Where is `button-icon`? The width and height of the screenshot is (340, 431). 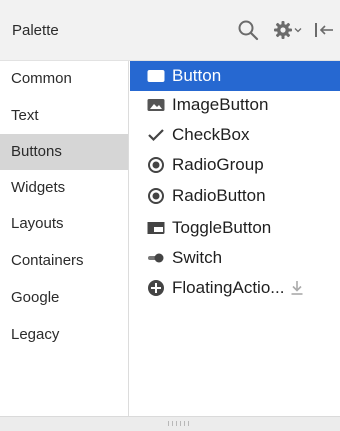
button-icon is located at coordinates (156, 76).